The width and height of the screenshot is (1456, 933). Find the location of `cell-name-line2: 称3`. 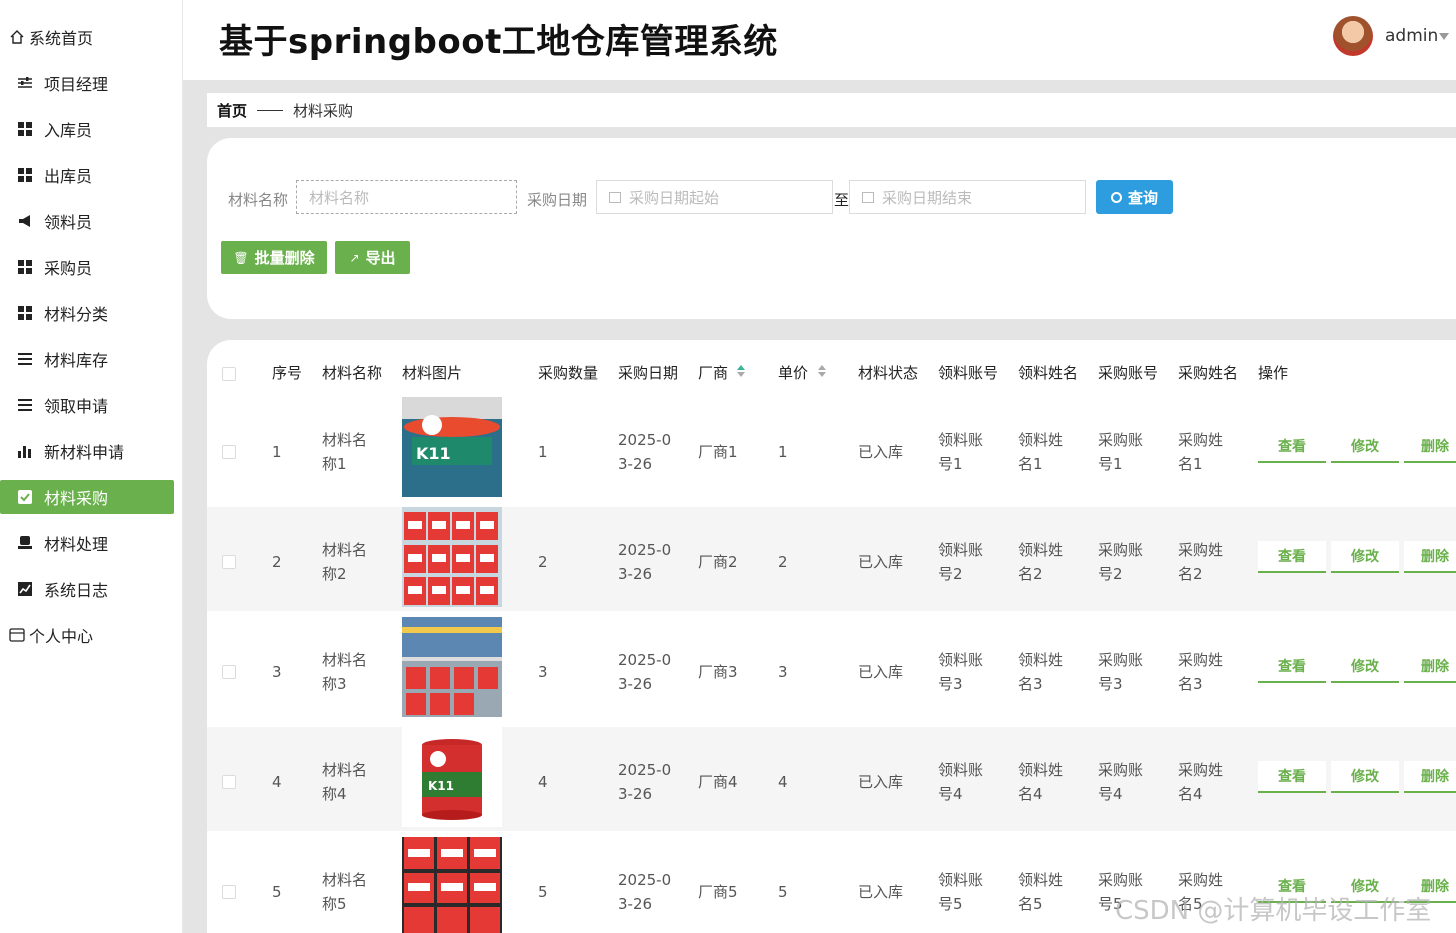

cell-name-line2: 称3 is located at coordinates (334, 684).